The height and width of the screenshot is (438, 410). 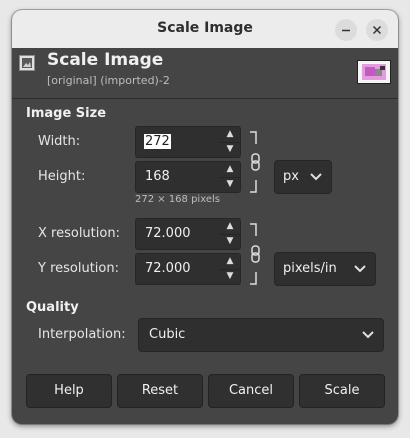 I want to click on interpolation-select: Cubic, so click(x=261, y=335).